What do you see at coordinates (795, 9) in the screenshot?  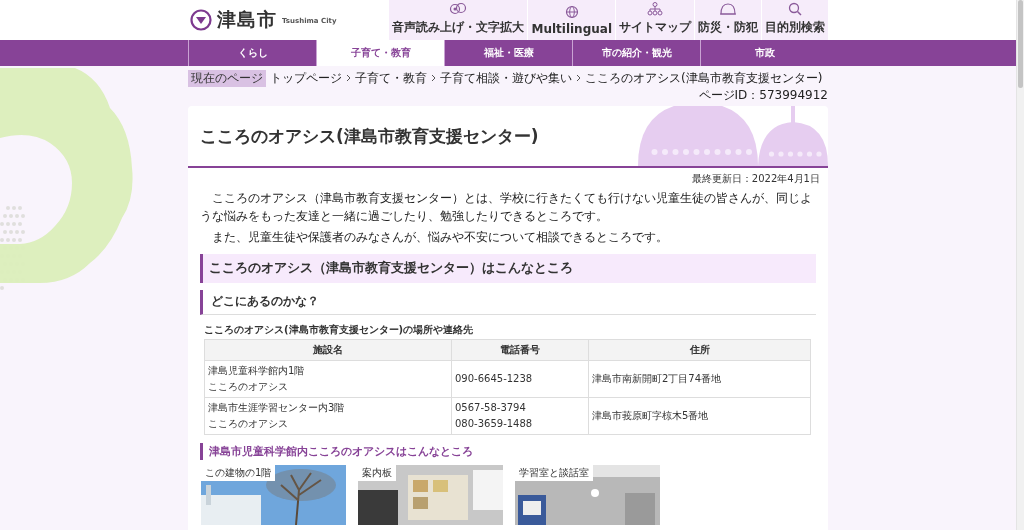 I see `search-icon` at bounding box center [795, 9].